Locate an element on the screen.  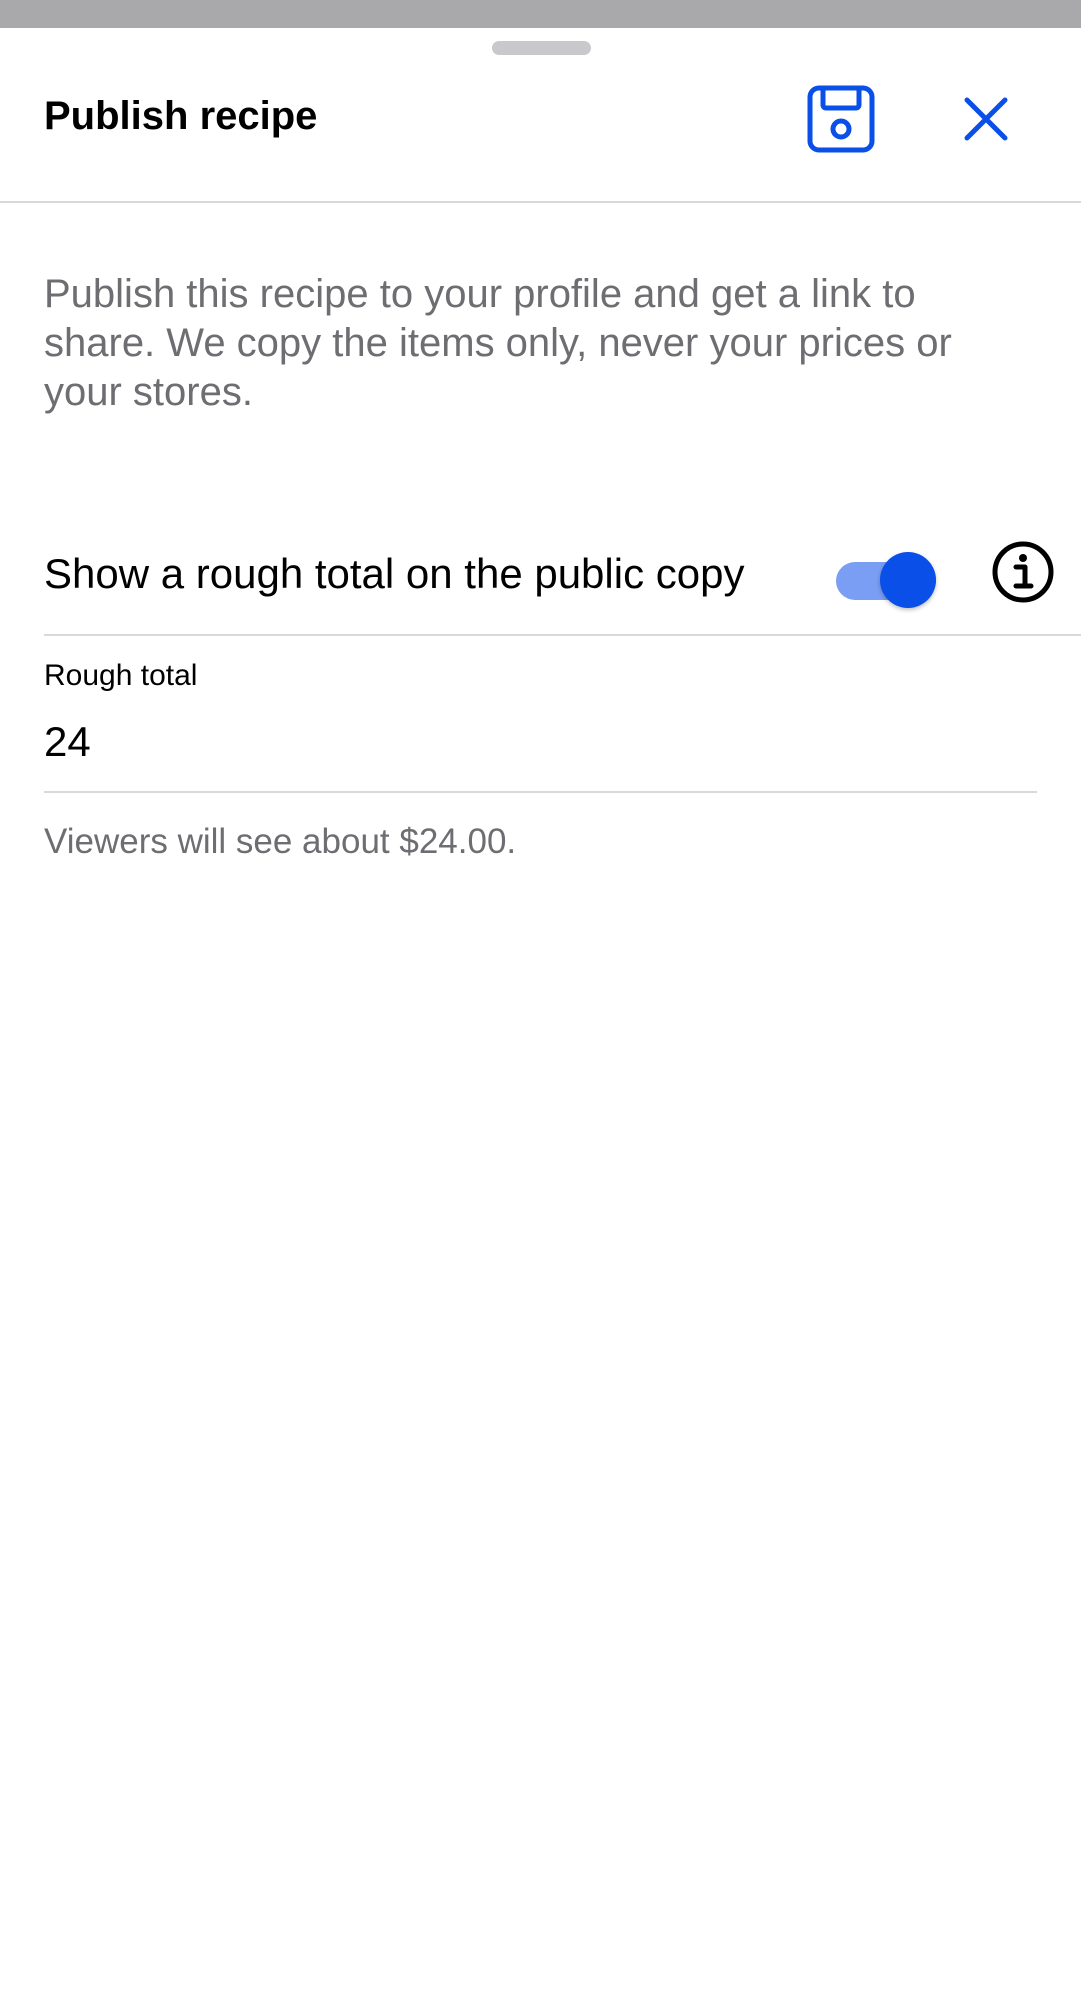
page-title: Publish recipe is located at coordinates (181, 116).